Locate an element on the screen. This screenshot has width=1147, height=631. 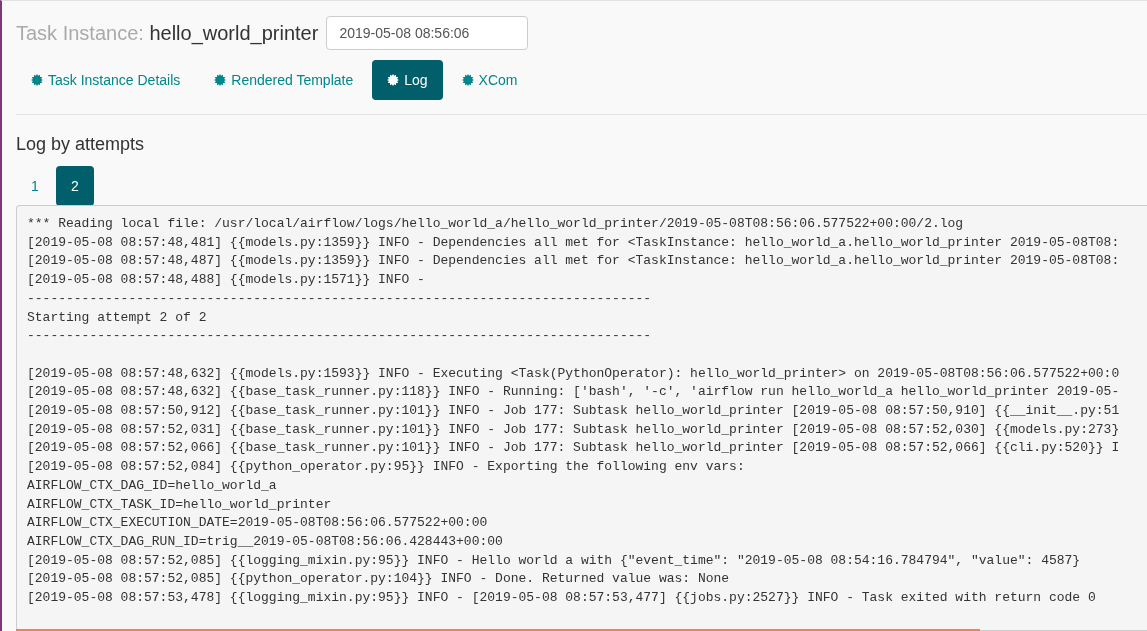
log-line: [2019-05-08 08:57:48,487] {{models.py:1359}} INFO - Dependencies all met for <TaskInstance: hello_world_a.hello_world_printer 2019-05-08T08: is located at coordinates (573, 261).